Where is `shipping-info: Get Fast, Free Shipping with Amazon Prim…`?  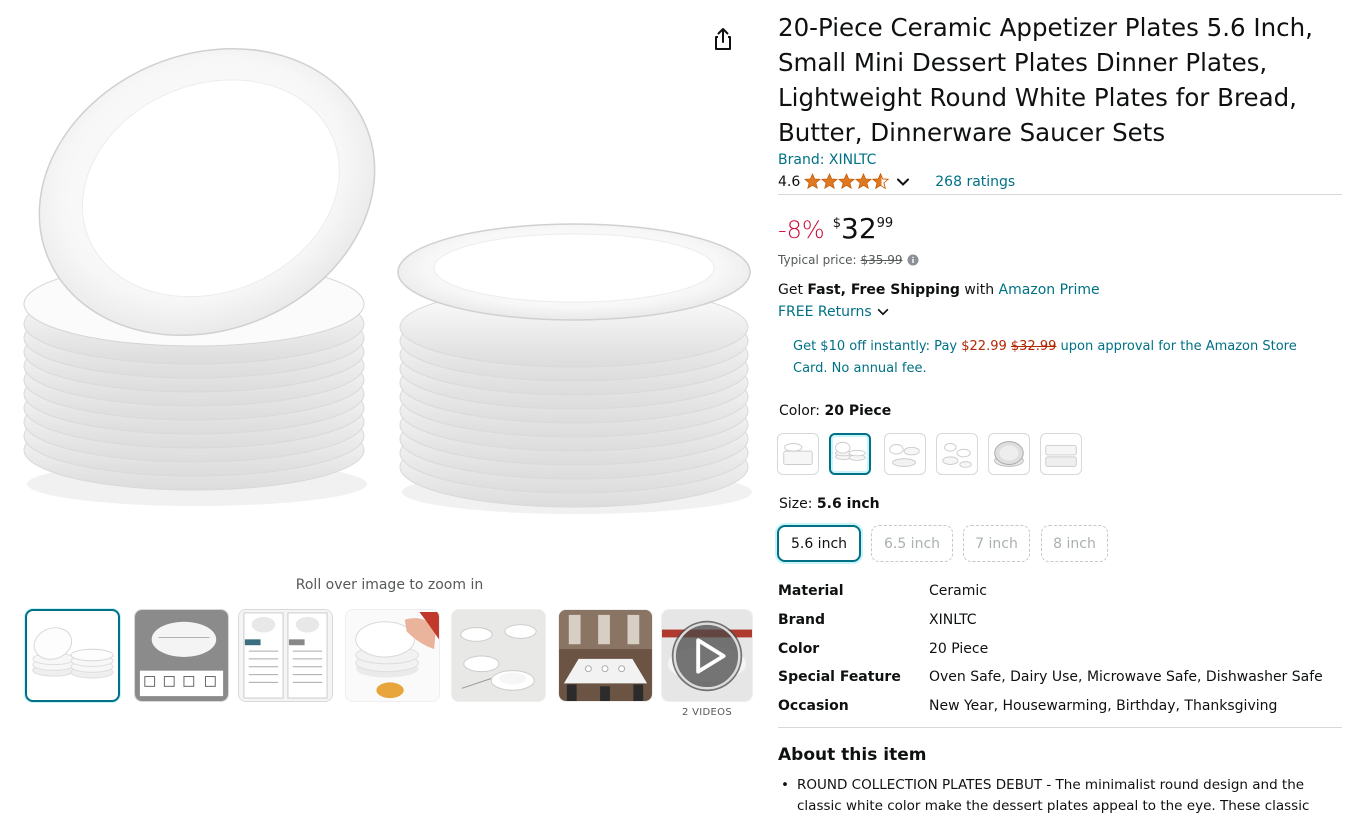
shipping-info: Get Fast, Free Shipping with Amazon Prim… is located at coordinates (939, 290).